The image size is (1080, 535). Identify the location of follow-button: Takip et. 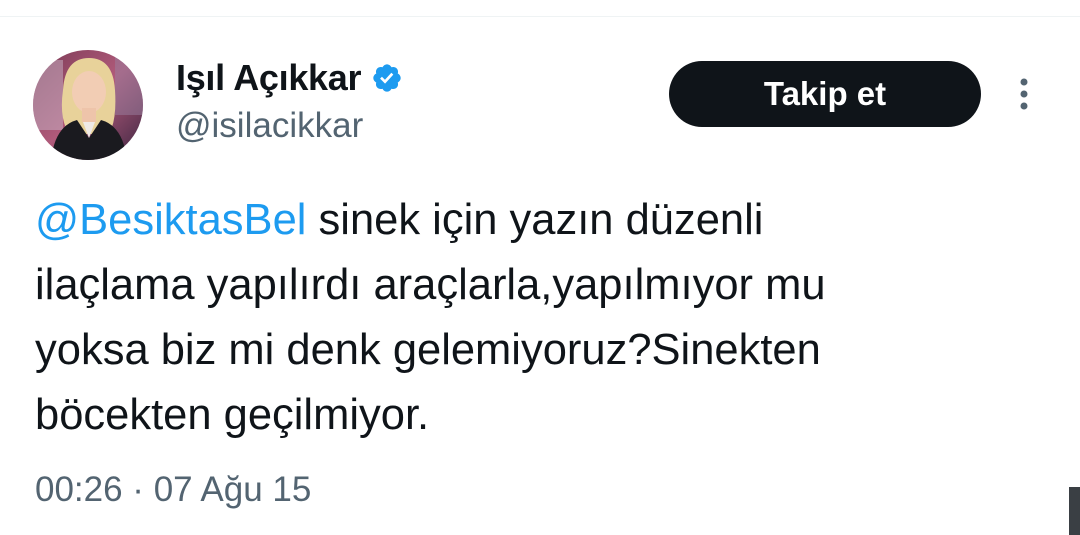
(825, 94).